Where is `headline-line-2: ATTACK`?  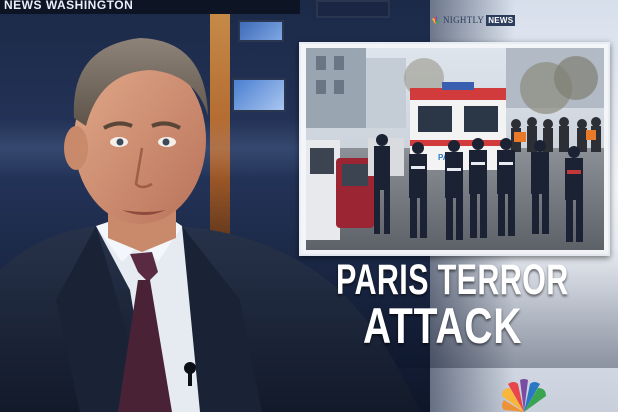
headline-line-2: ATTACK is located at coordinates (443, 326).